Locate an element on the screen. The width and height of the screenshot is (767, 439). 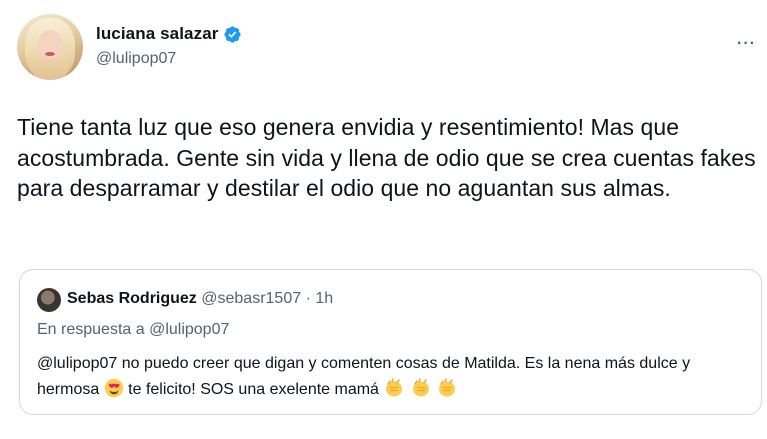
verified-badge-icon is located at coordinates (233, 34).